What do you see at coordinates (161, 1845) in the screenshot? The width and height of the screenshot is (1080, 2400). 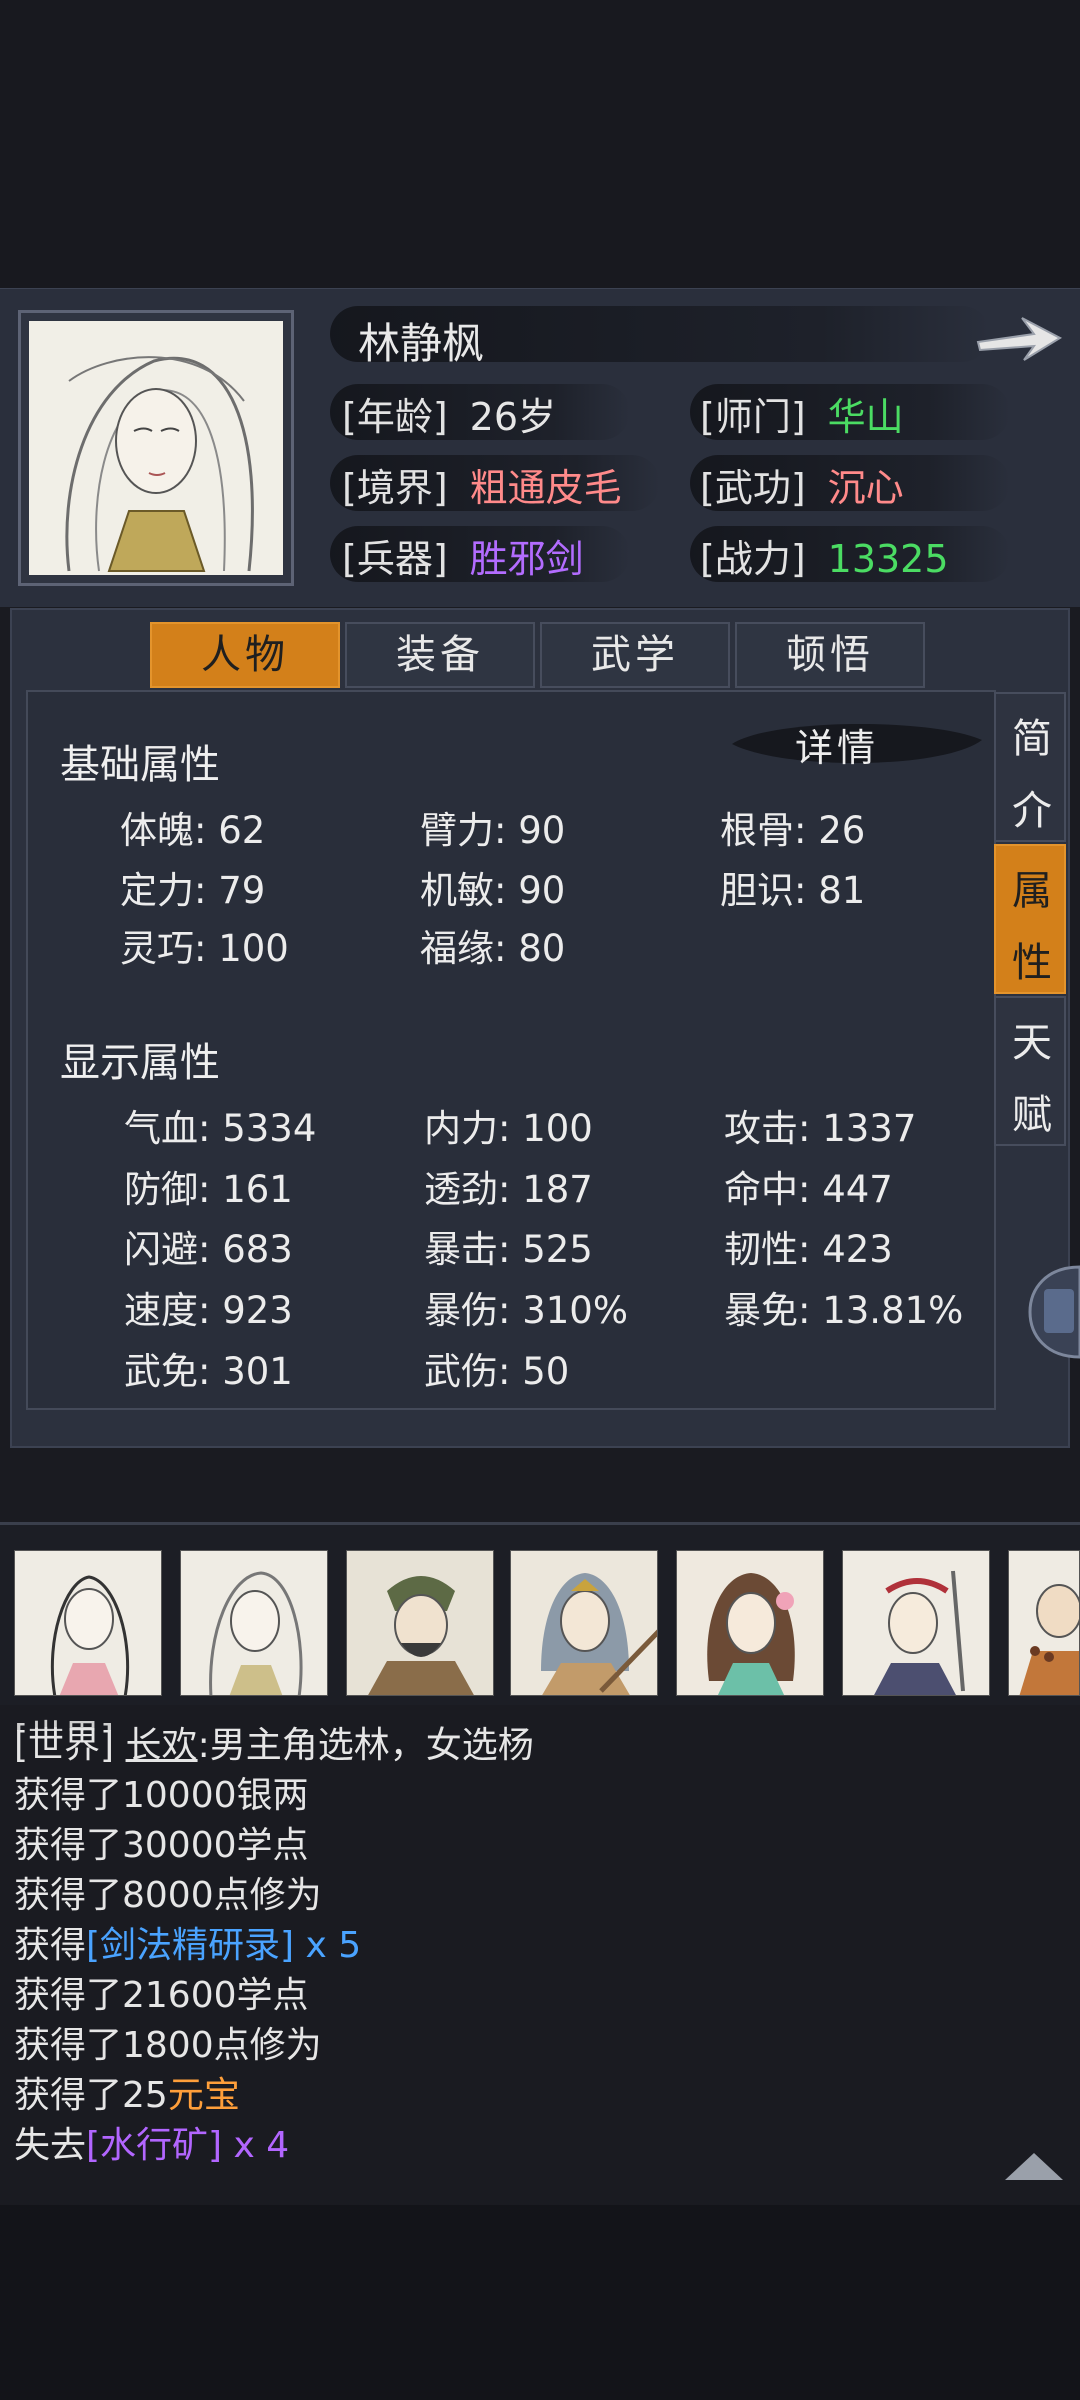 I see `log-line-3: 获得了30000学点` at bounding box center [161, 1845].